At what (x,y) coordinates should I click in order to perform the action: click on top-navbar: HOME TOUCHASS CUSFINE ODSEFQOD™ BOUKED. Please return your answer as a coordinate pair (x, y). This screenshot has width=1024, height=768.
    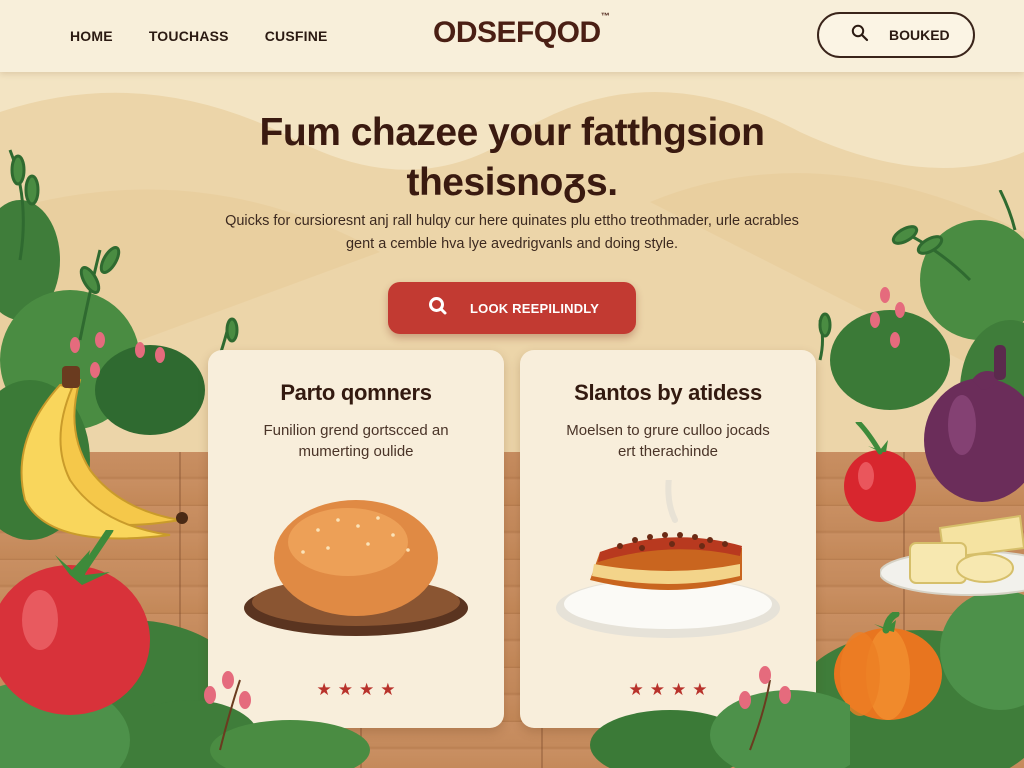
    Looking at the image, I should click on (512, 36).